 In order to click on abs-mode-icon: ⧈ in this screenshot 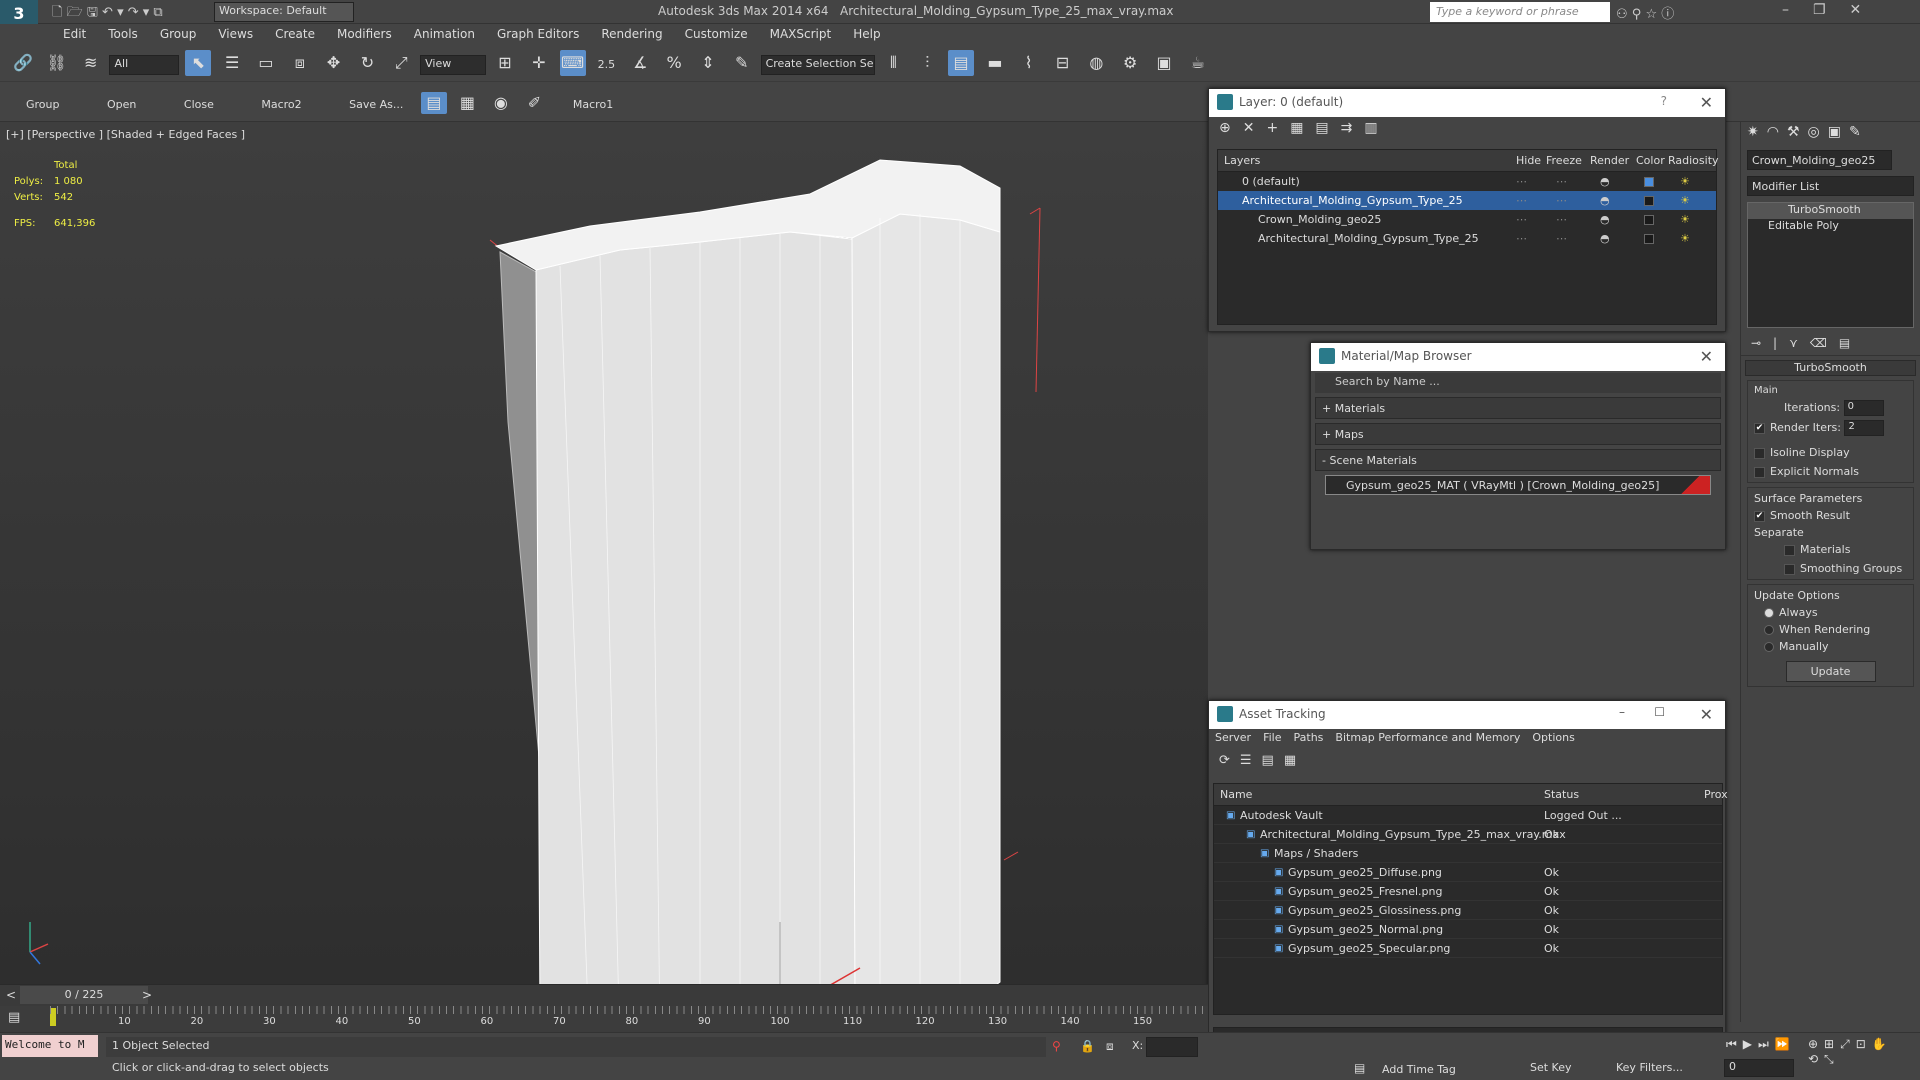, I will do `click(1110, 1046)`.